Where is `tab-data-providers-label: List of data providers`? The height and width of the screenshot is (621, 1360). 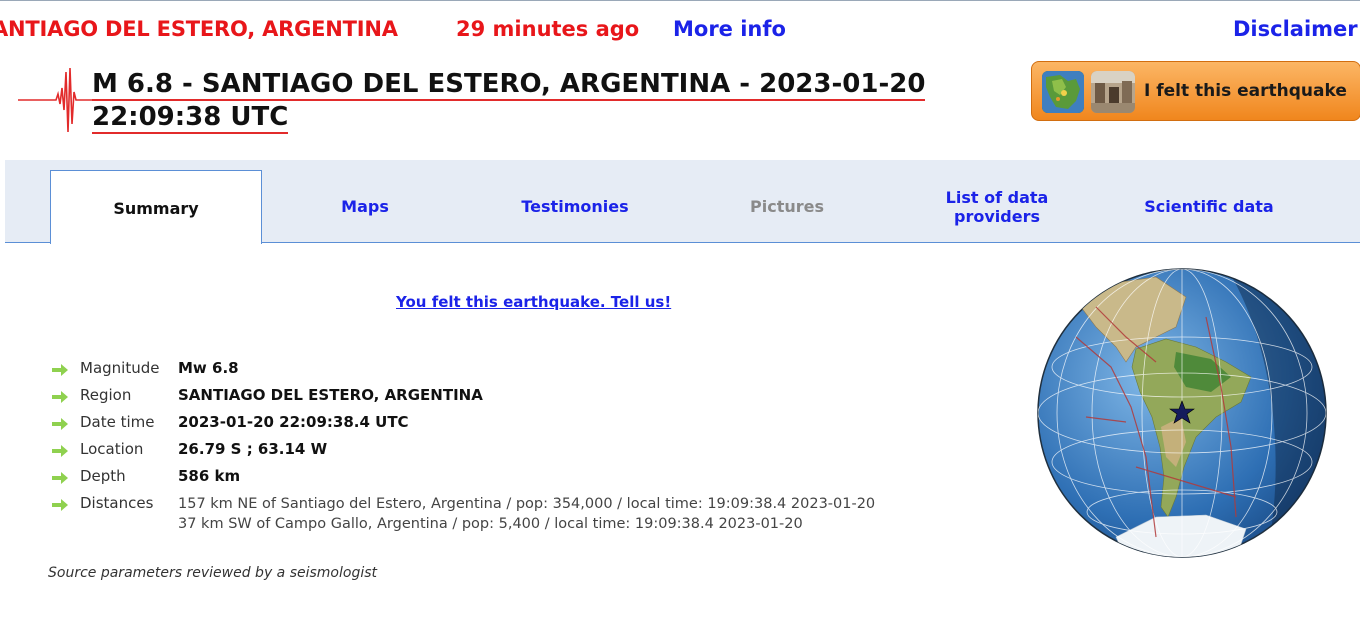
tab-data-providers-label: List of data providers is located at coordinates (997, 206).